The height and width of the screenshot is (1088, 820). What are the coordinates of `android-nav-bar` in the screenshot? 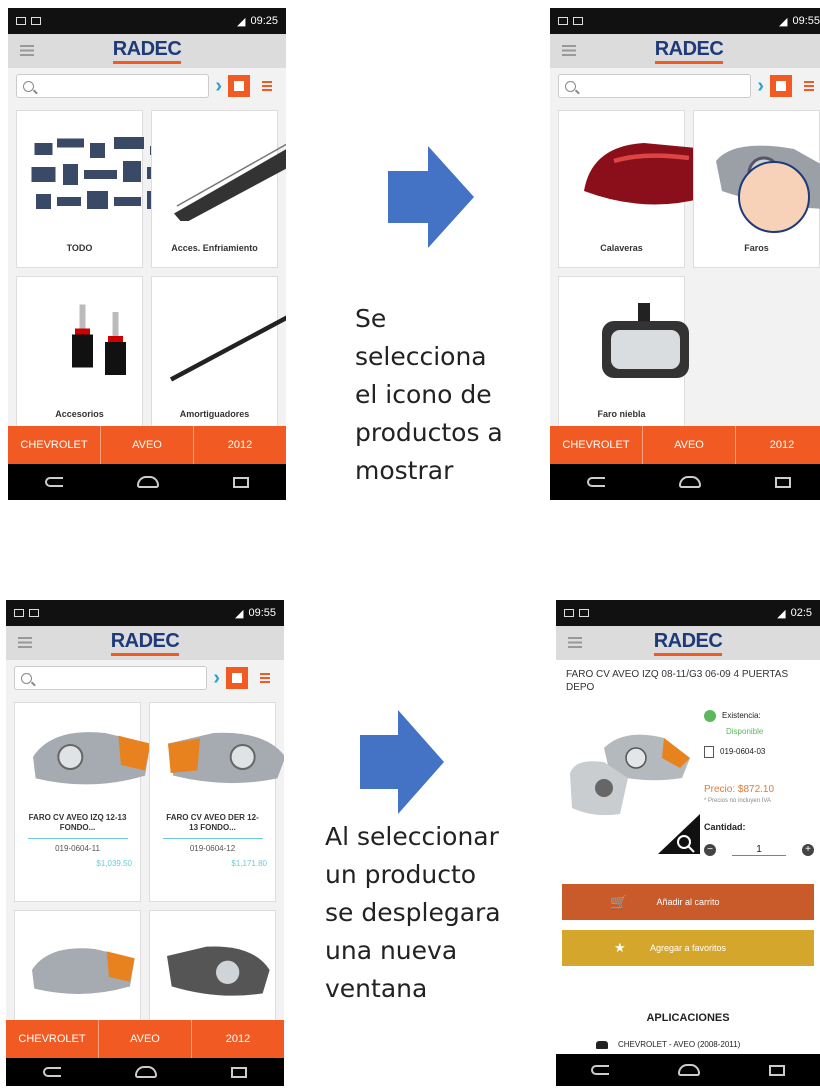 It's located at (685, 482).